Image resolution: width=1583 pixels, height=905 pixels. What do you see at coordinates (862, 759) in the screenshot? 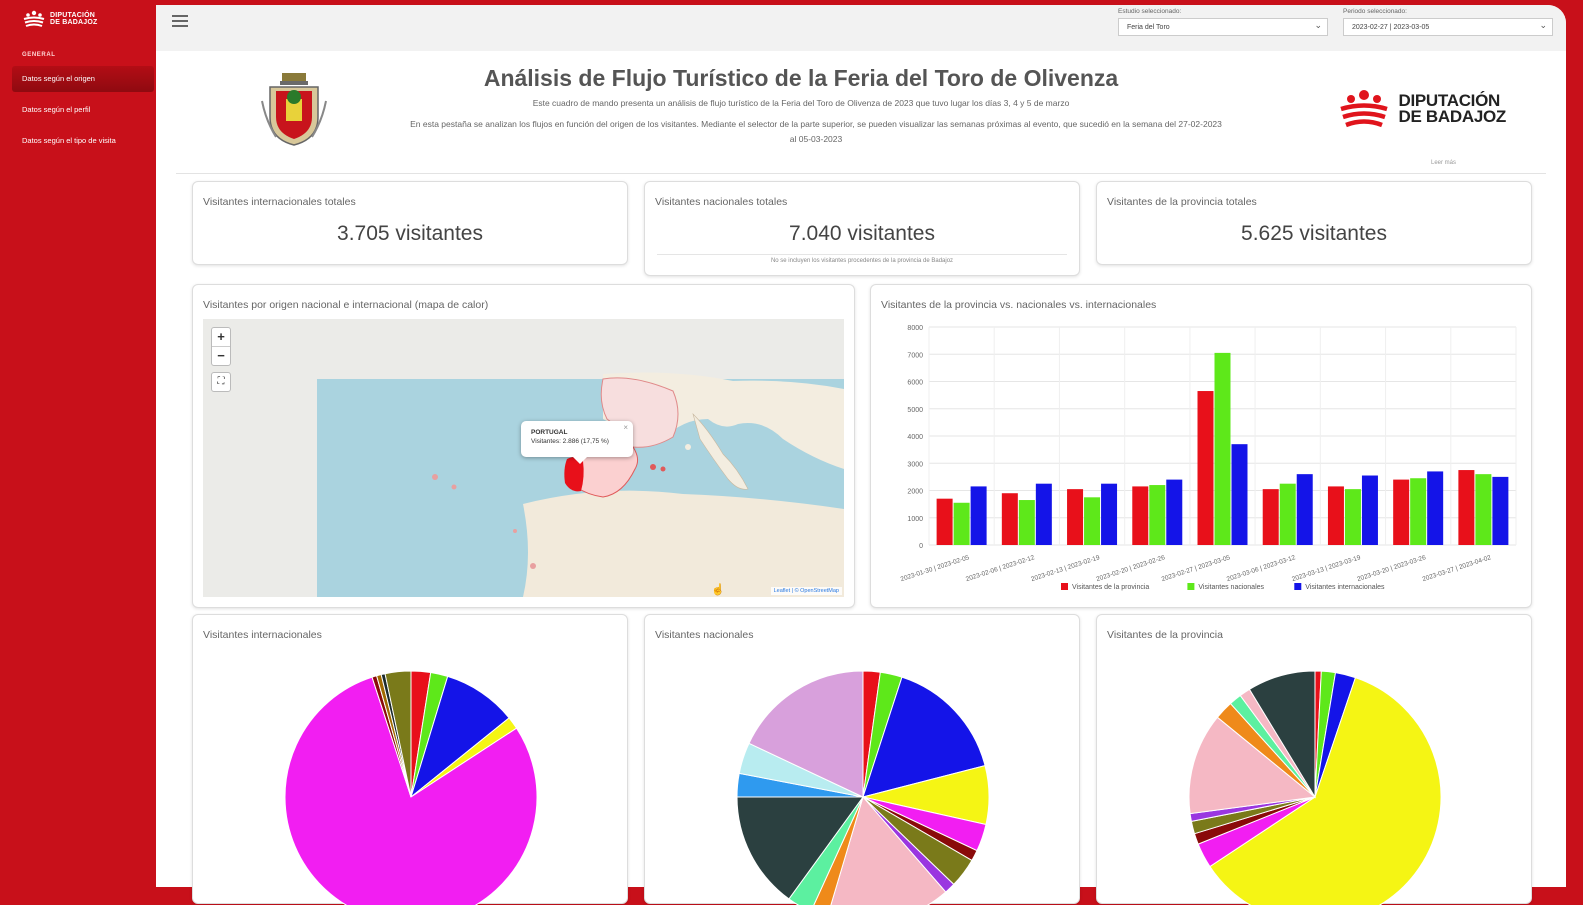
I see `pie-card-nacionales: Visitantes nacionales` at bounding box center [862, 759].